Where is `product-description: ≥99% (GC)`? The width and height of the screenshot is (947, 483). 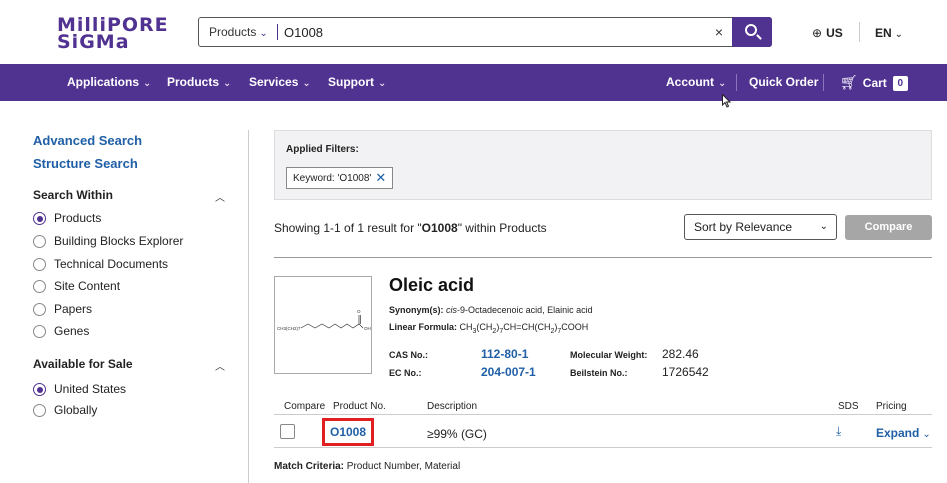 product-description: ≥99% (GC) is located at coordinates (457, 434).